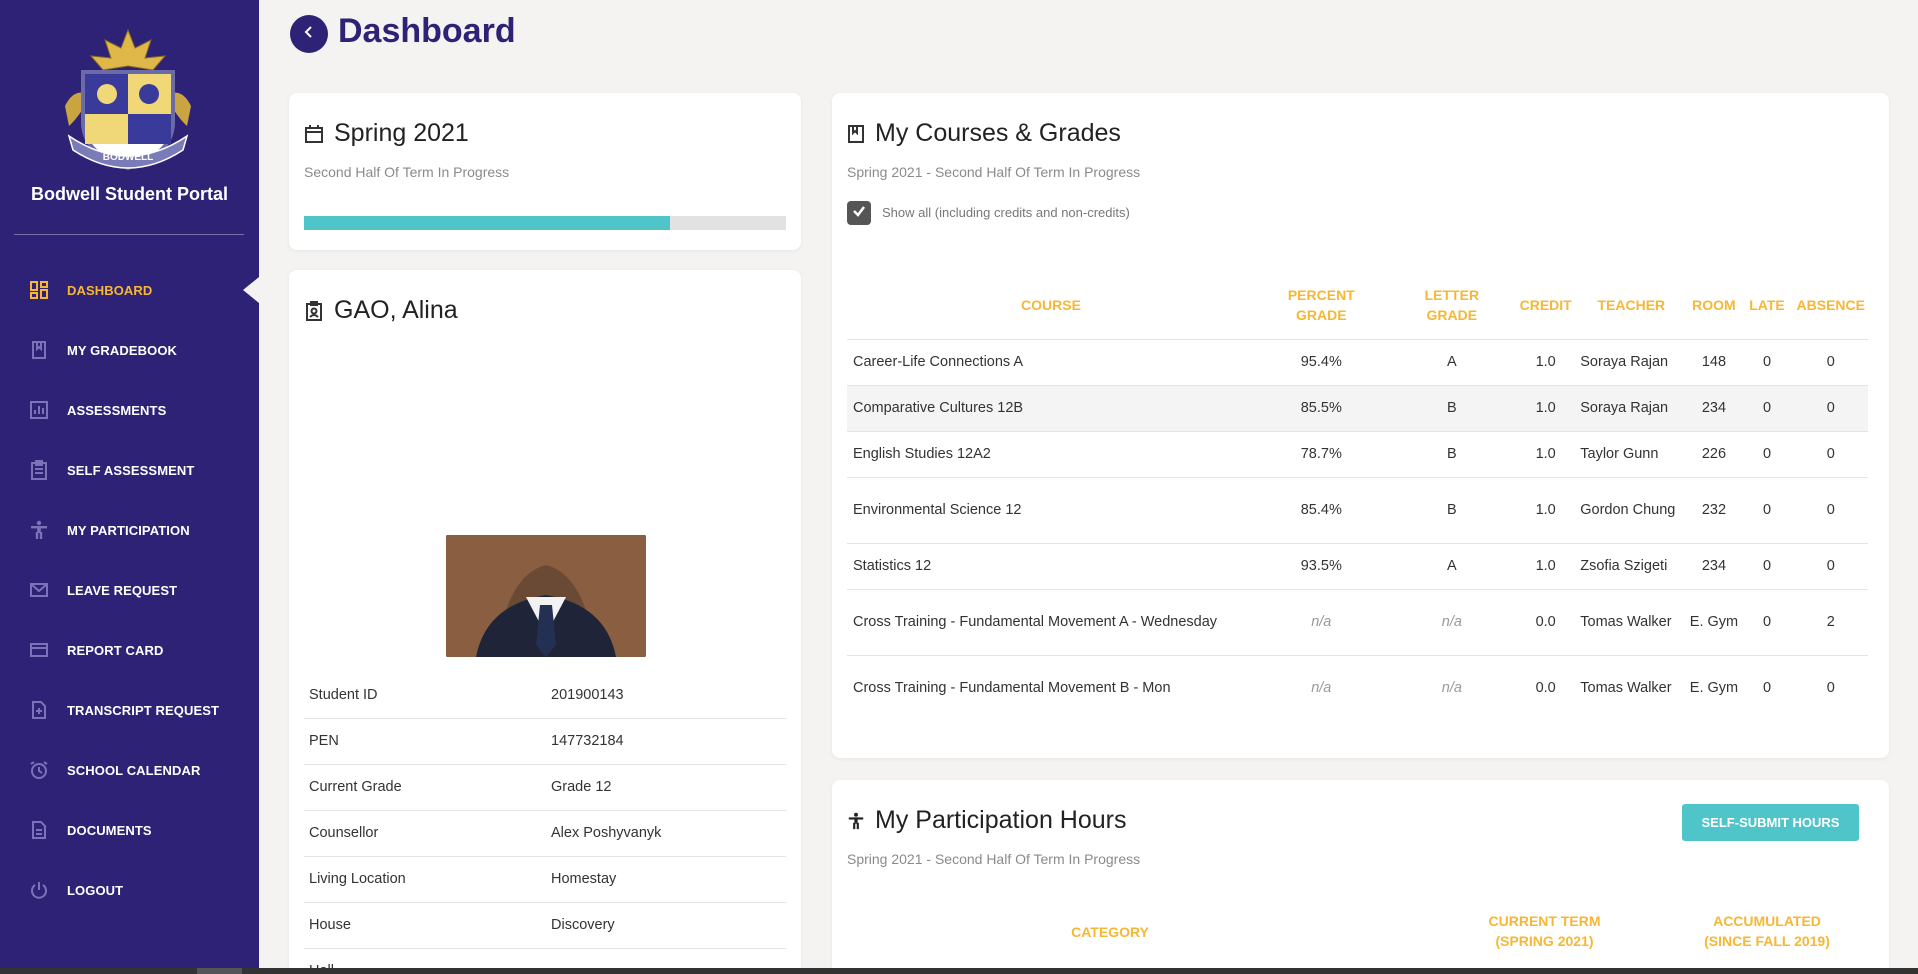 Image resolution: width=1918 pixels, height=974 pixels. What do you see at coordinates (1631, 306) in the screenshot?
I see `header-teacher: TEACHER` at bounding box center [1631, 306].